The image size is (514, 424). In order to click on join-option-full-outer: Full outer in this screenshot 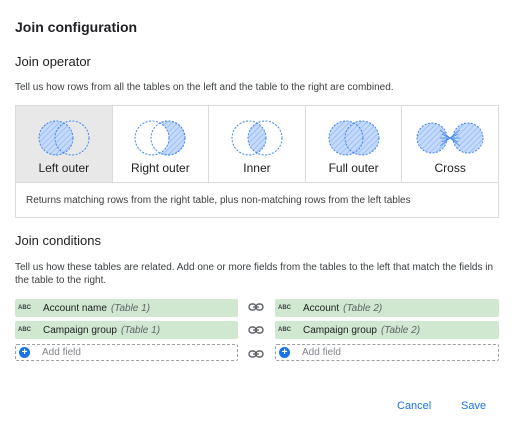, I will do `click(354, 144)`.